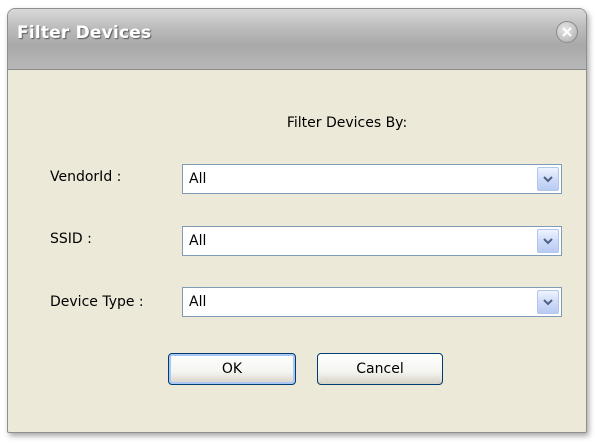 The width and height of the screenshot is (595, 444). I want to click on close-button, so click(567, 32).